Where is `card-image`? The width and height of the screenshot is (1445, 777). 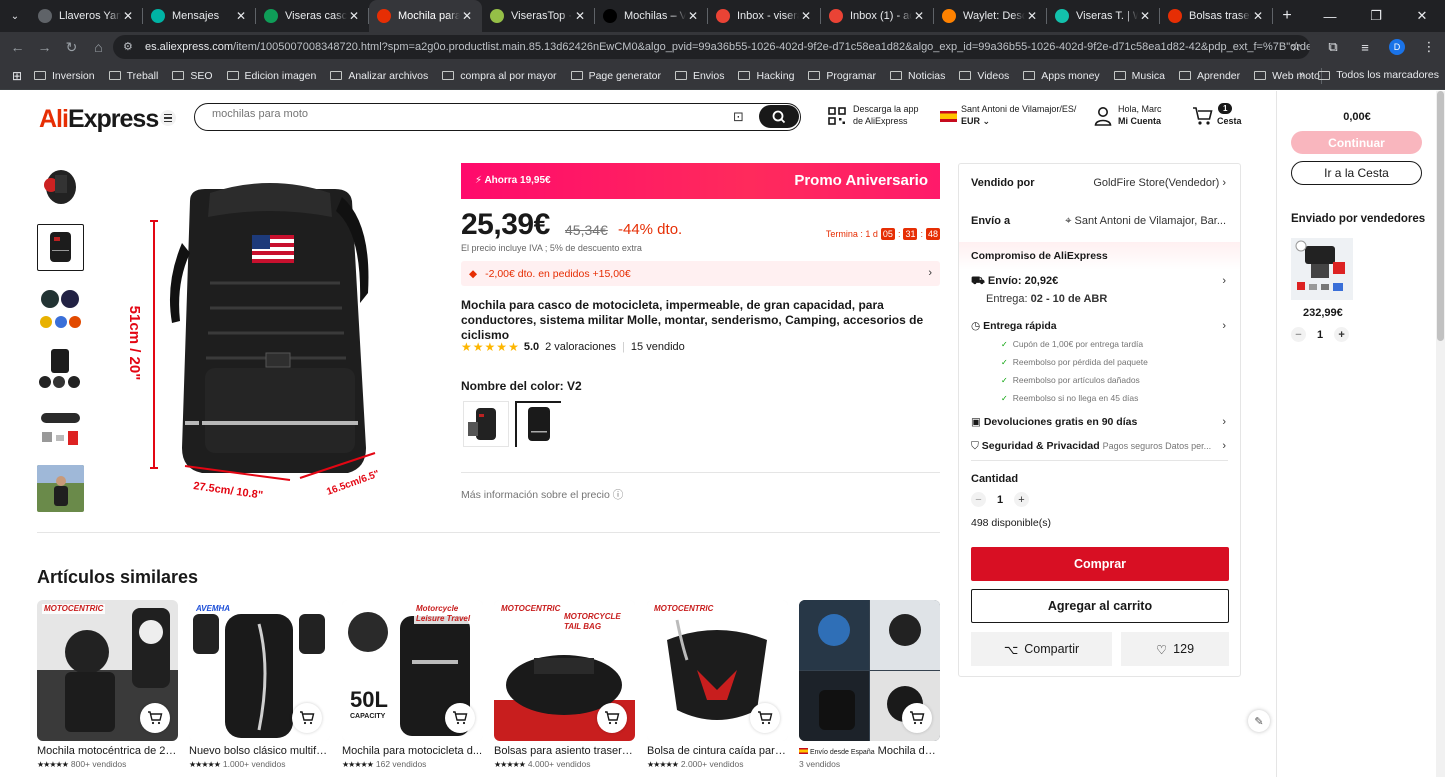
card-image is located at coordinates (869, 670).